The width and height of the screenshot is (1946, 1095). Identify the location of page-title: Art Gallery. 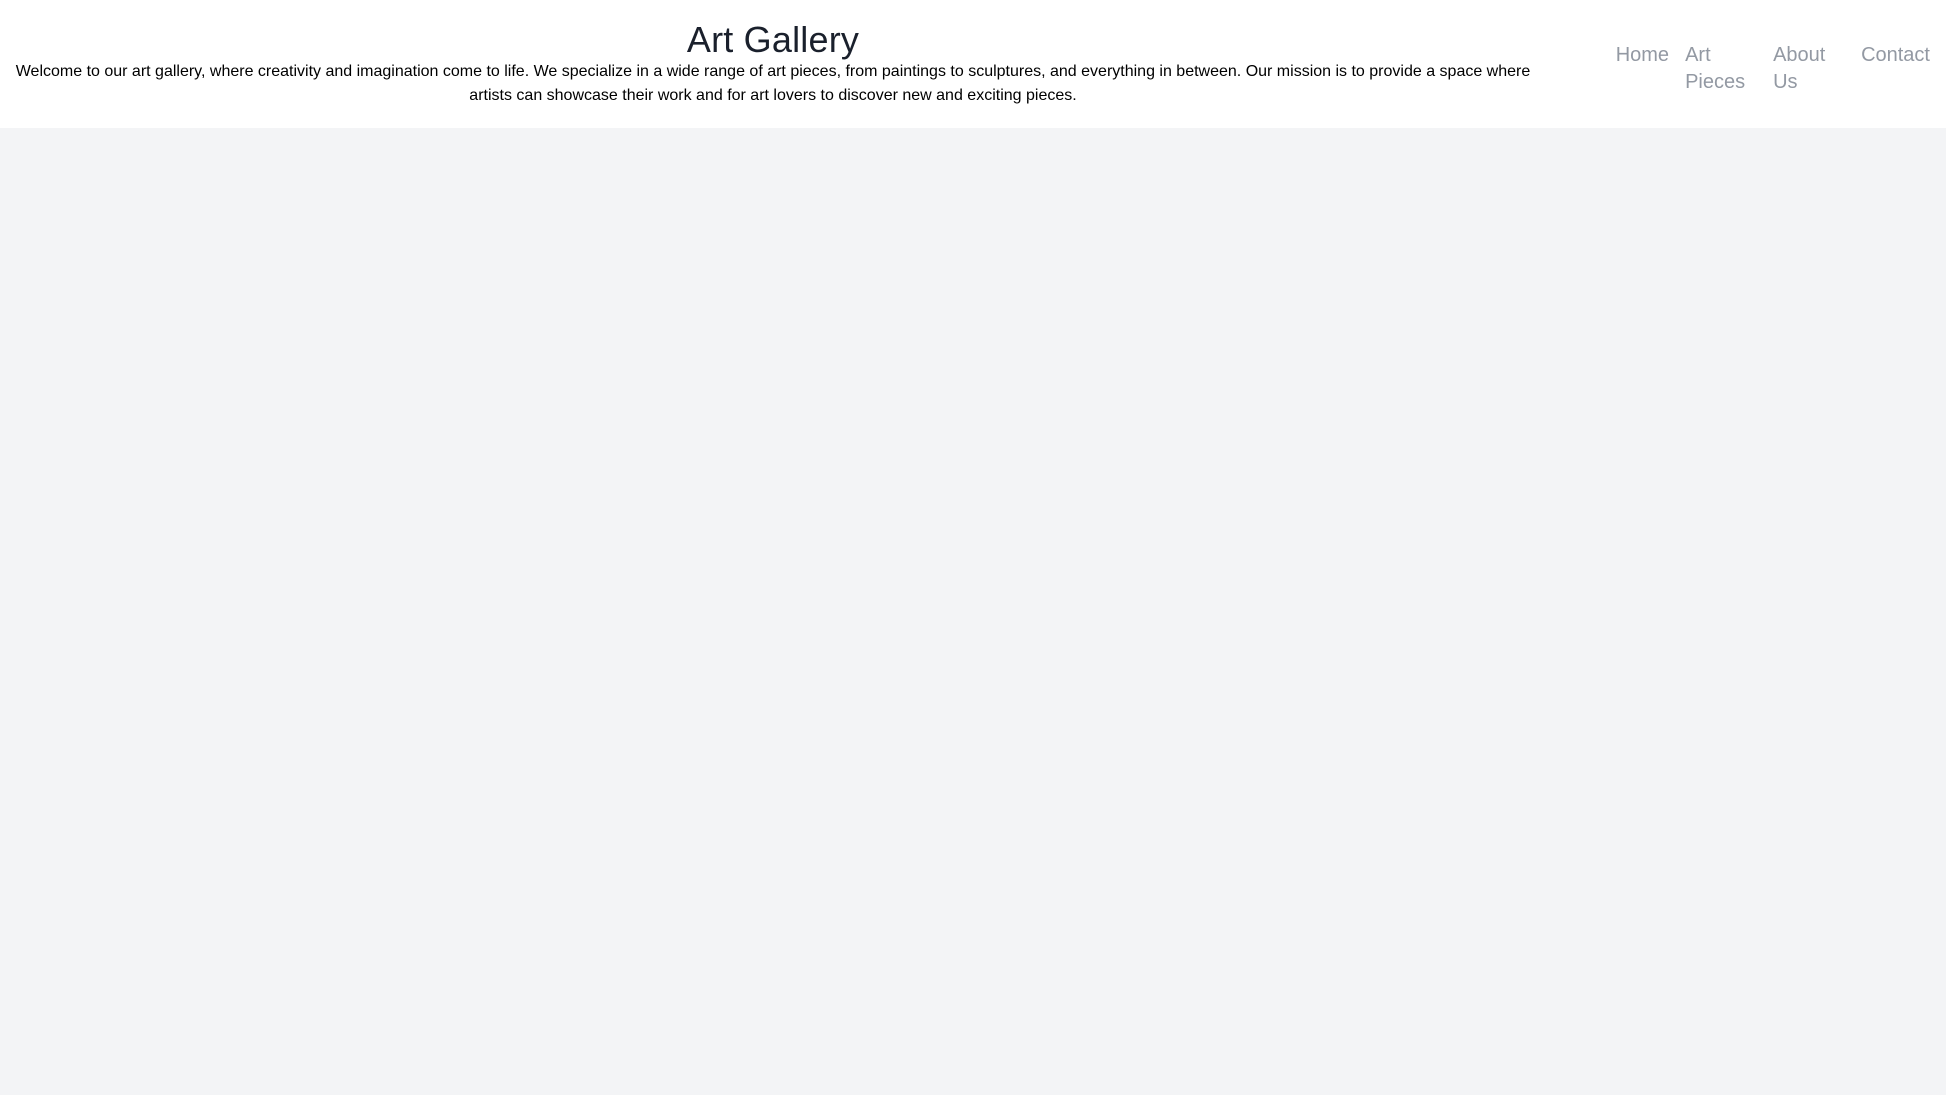
(773, 39).